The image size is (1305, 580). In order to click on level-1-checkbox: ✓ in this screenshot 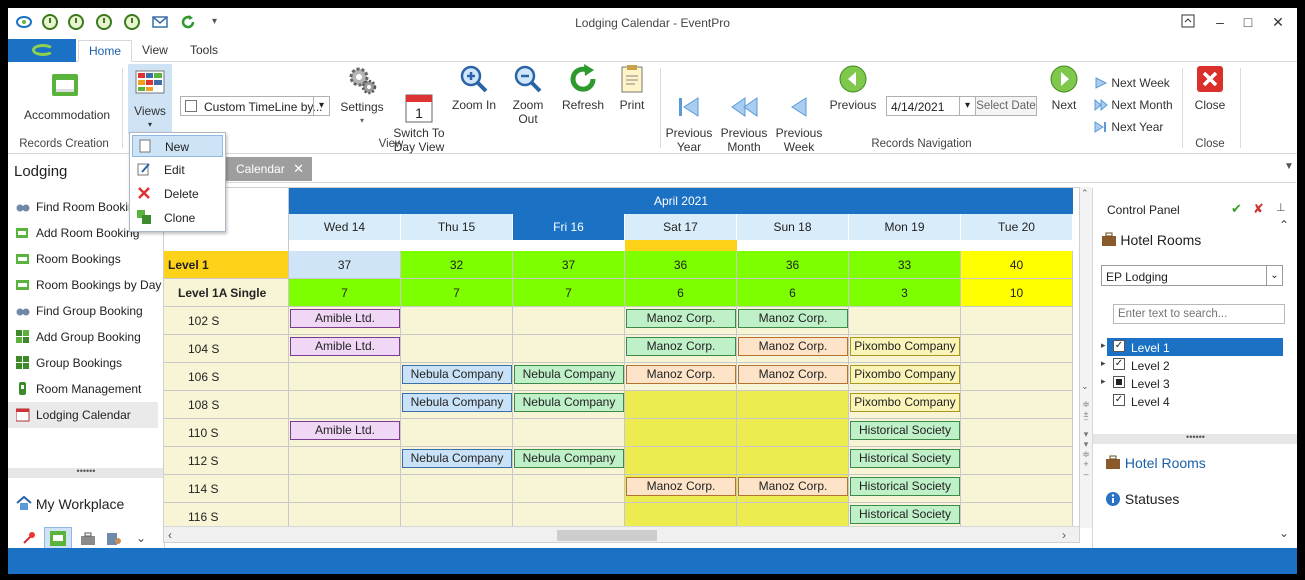, I will do `click(1119, 346)`.